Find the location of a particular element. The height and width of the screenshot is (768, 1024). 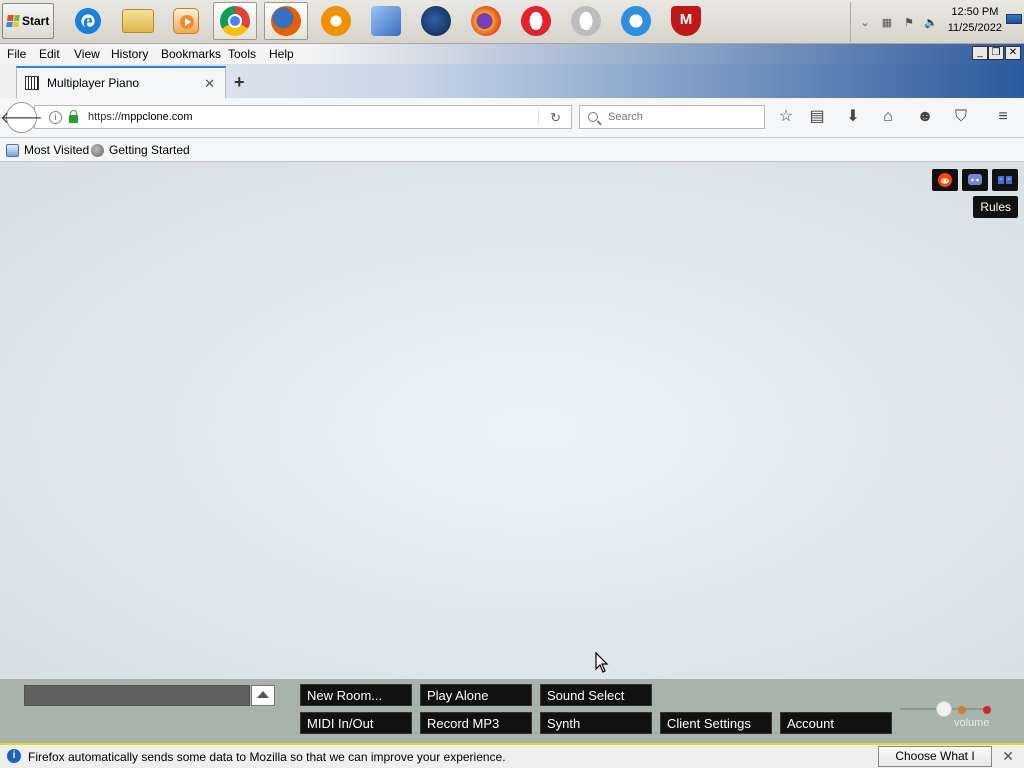

taskbar-app-chrome is located at coordinates (235, 21).